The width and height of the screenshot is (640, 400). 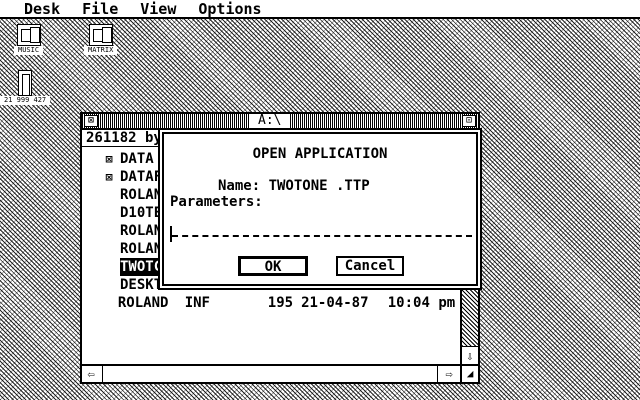 I want to click on icon-caption: MATRIX, so click(x=101, y=50).